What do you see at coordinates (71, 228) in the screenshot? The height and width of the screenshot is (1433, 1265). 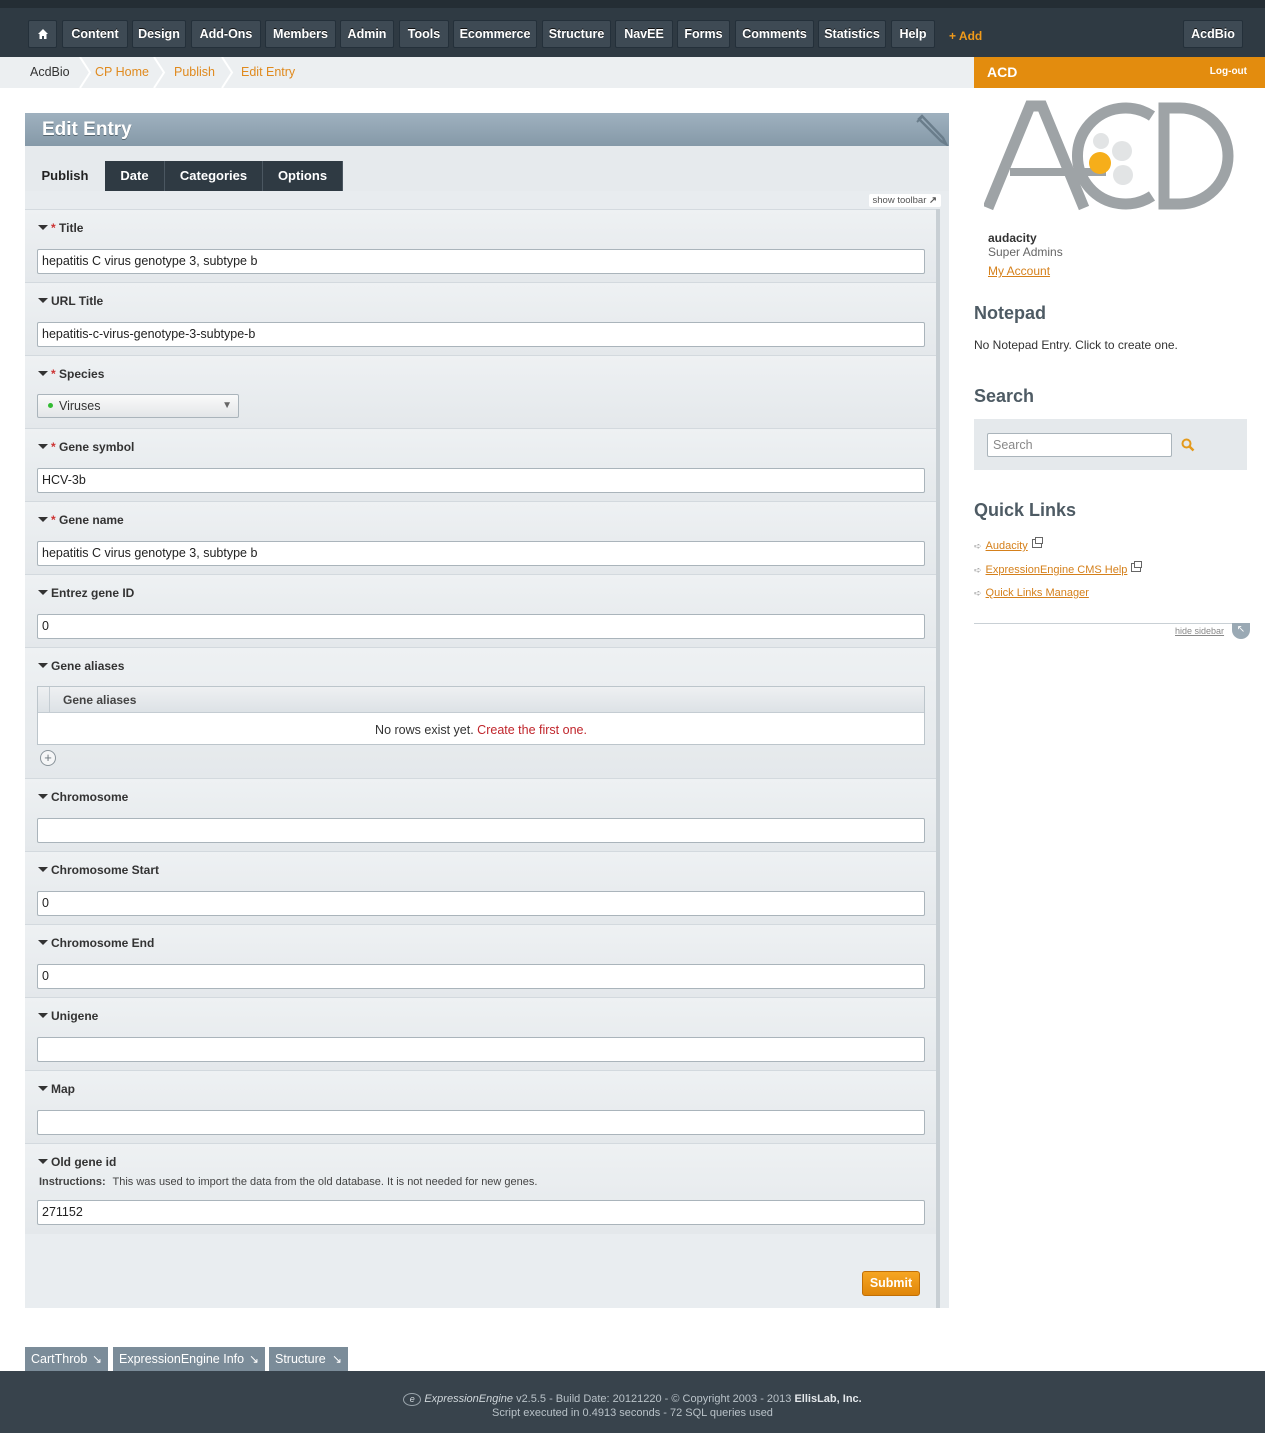 I see `field-label-text: Title` at bounding box center [71, 228].